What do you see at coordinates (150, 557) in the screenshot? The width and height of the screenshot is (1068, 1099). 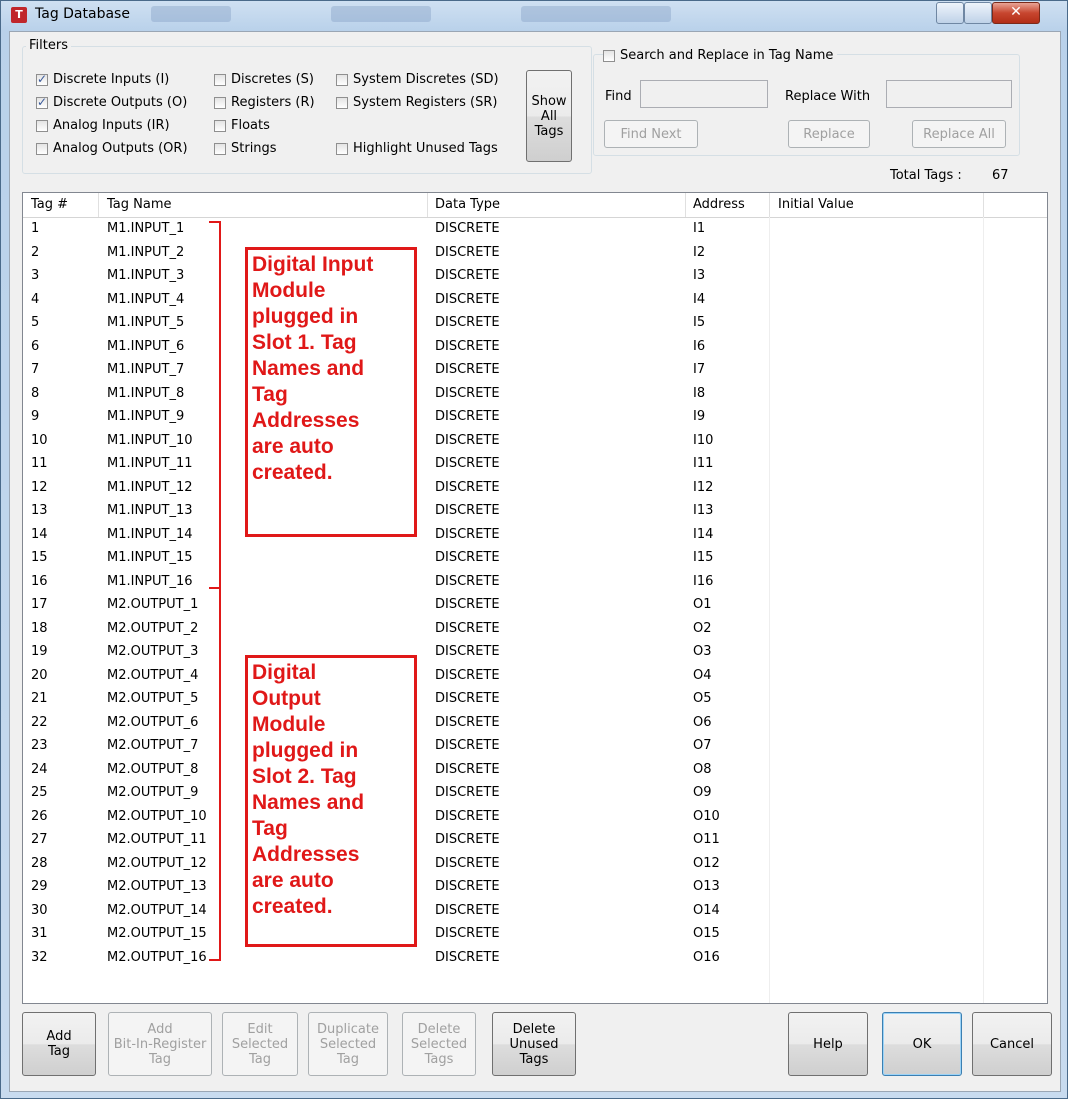 I see `cell-tag-name: M1.INPUT_15` at bounding box center [150, 557].